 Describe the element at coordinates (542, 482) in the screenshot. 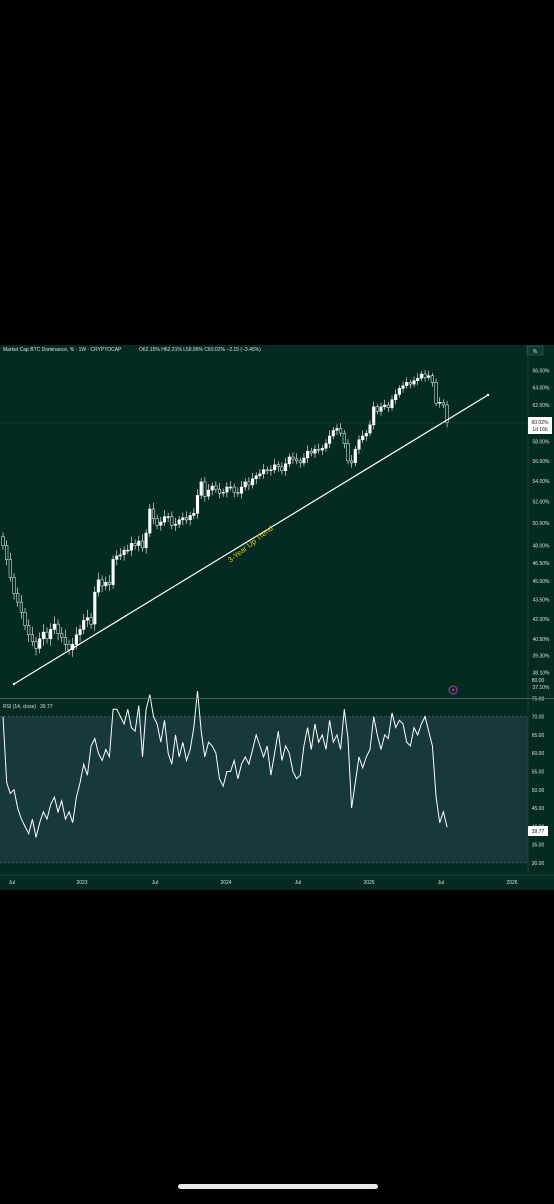

I see `price-axis-tick: 54.00%` at that location.